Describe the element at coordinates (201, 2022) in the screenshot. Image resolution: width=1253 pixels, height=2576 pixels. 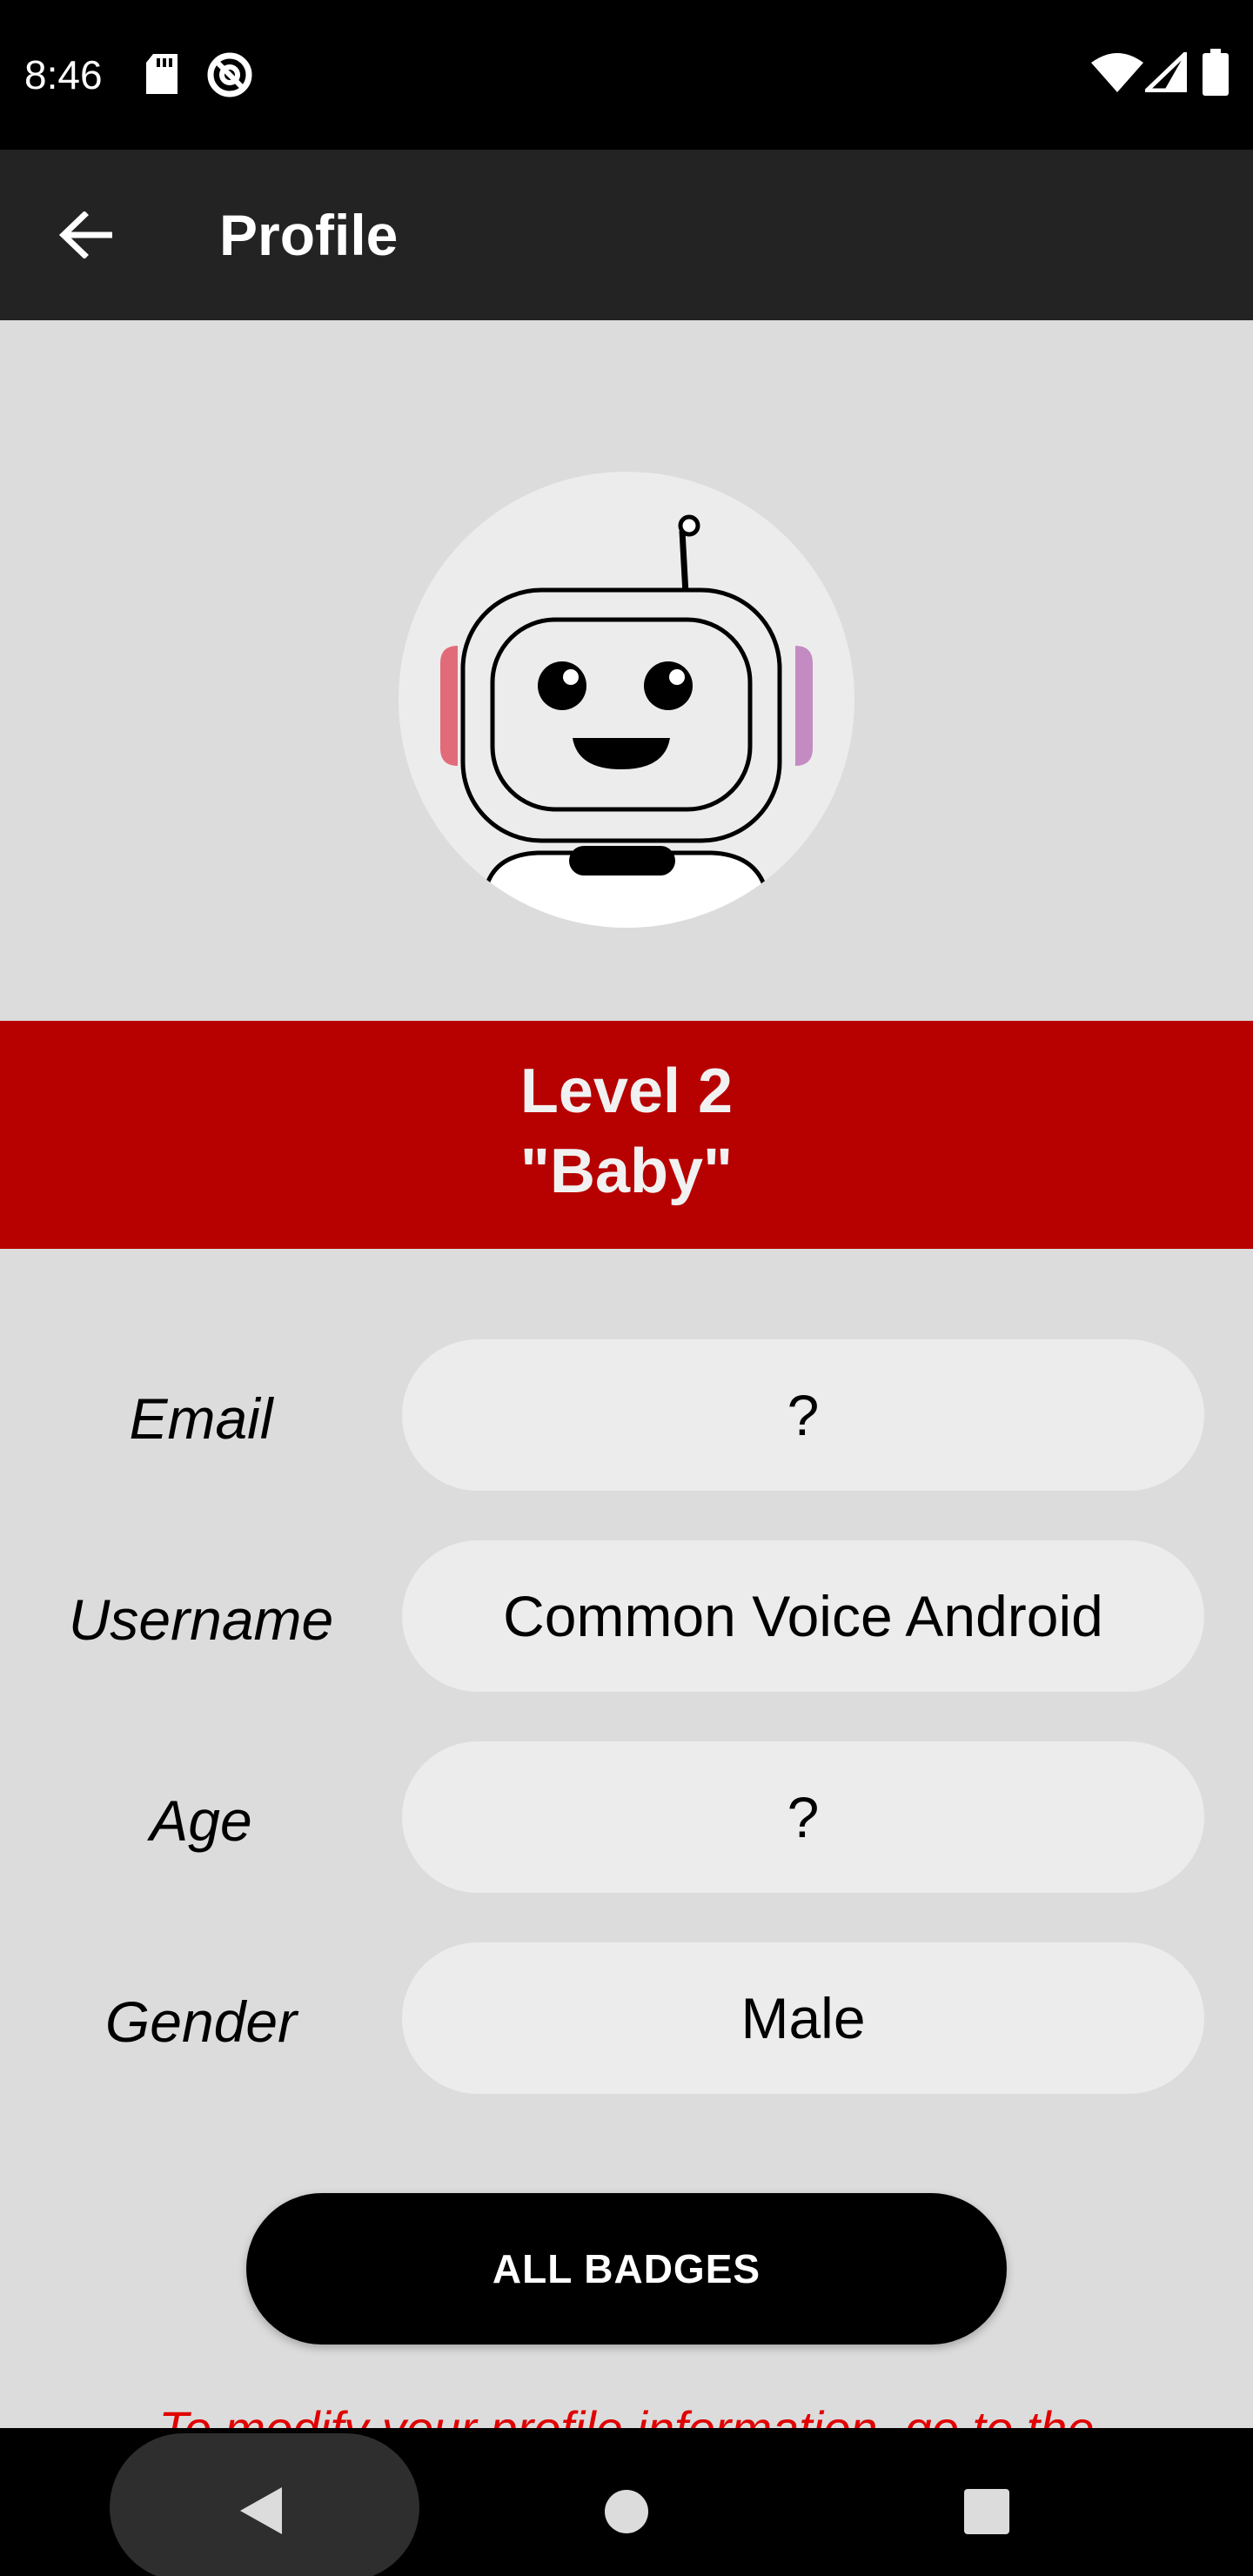
I see `gender-label: Gender` at that location.